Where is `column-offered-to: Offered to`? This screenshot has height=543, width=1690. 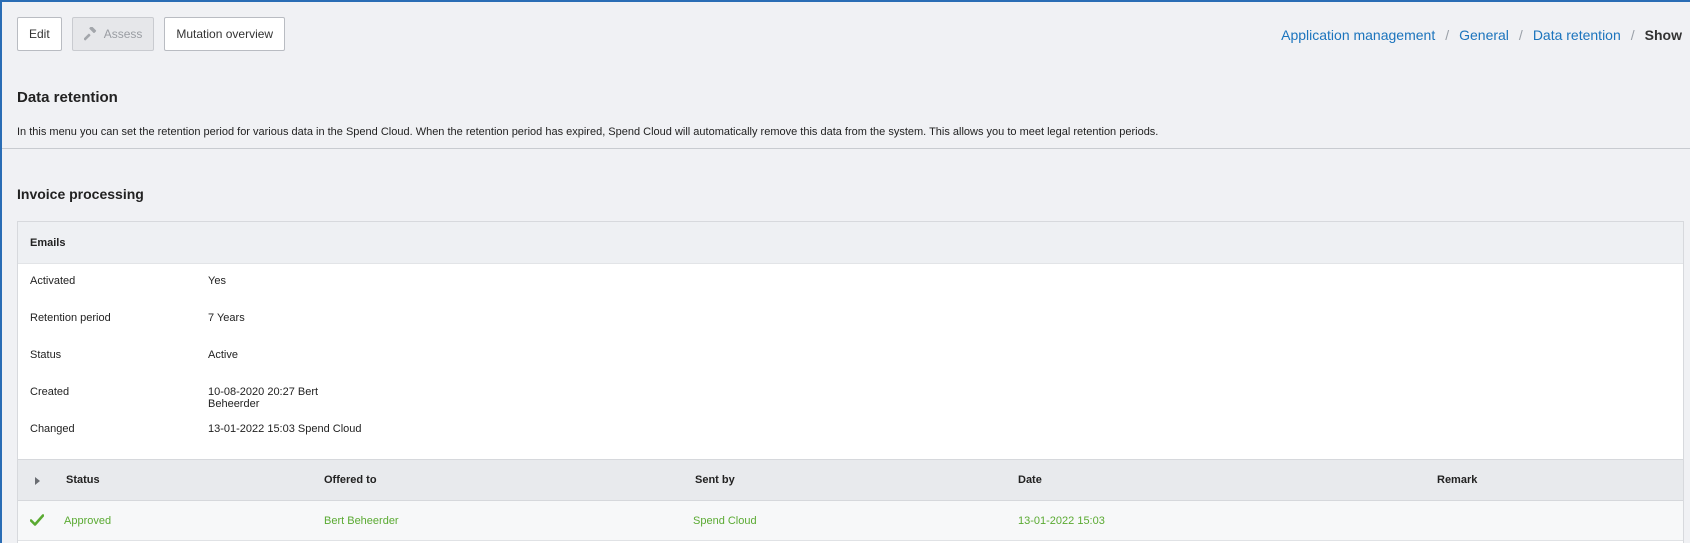 column-offered-to: Offered to is located at coordinates (350, 480).